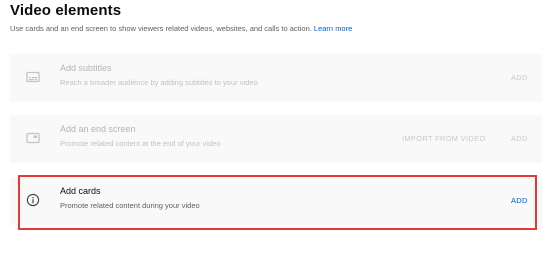 This screenshot has width=554, height=255. What do you see at coordinates (519, 77) in the screenshot?
I see `add-subtitles-button: ADD` at bounding box center [519, 77].